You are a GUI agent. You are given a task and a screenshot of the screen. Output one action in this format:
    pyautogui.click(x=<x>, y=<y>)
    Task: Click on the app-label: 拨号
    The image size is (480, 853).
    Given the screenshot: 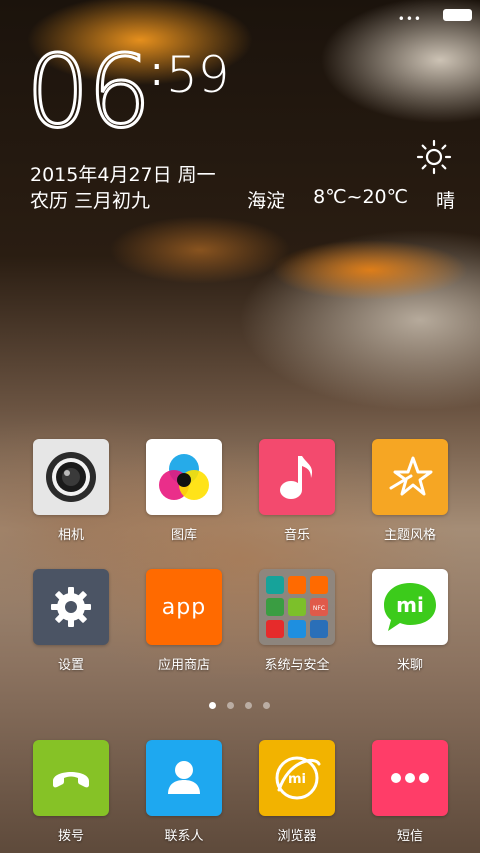 What is the action you would take?
    pyautogui.click(x=70, y=836)
    